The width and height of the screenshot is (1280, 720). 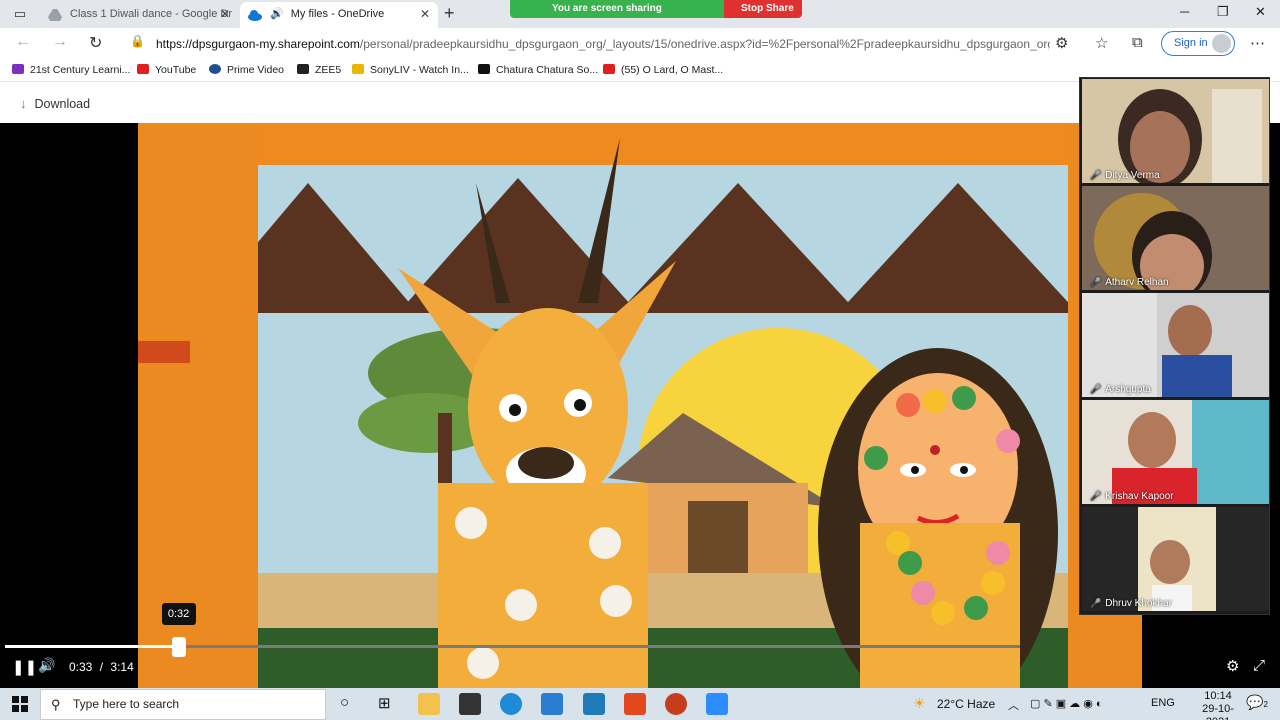 I want to click on seek-handle, so click(x=178, y=647).